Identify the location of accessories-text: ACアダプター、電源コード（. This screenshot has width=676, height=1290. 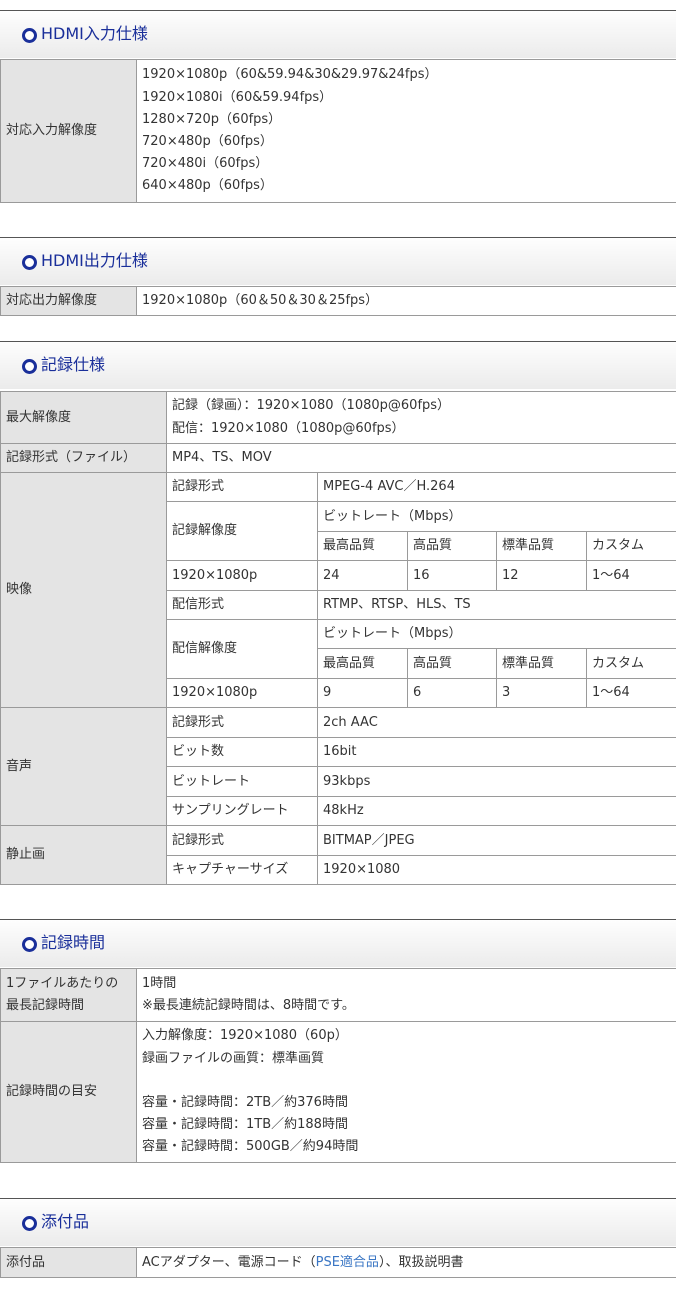
(229, 1262).